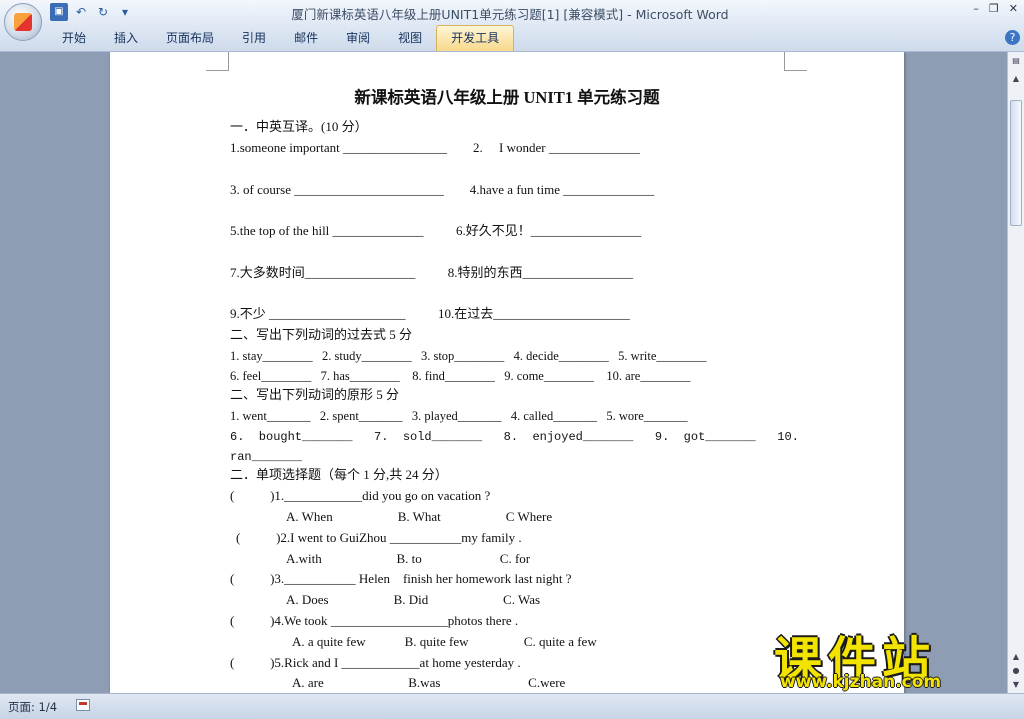 The width and height of the screenshot is (1024, 719). What do you see at coordinates (861, 682) in the screenshot?
I see `watermark-url: www.kjzhan.com` at bounding box center [861, 682].